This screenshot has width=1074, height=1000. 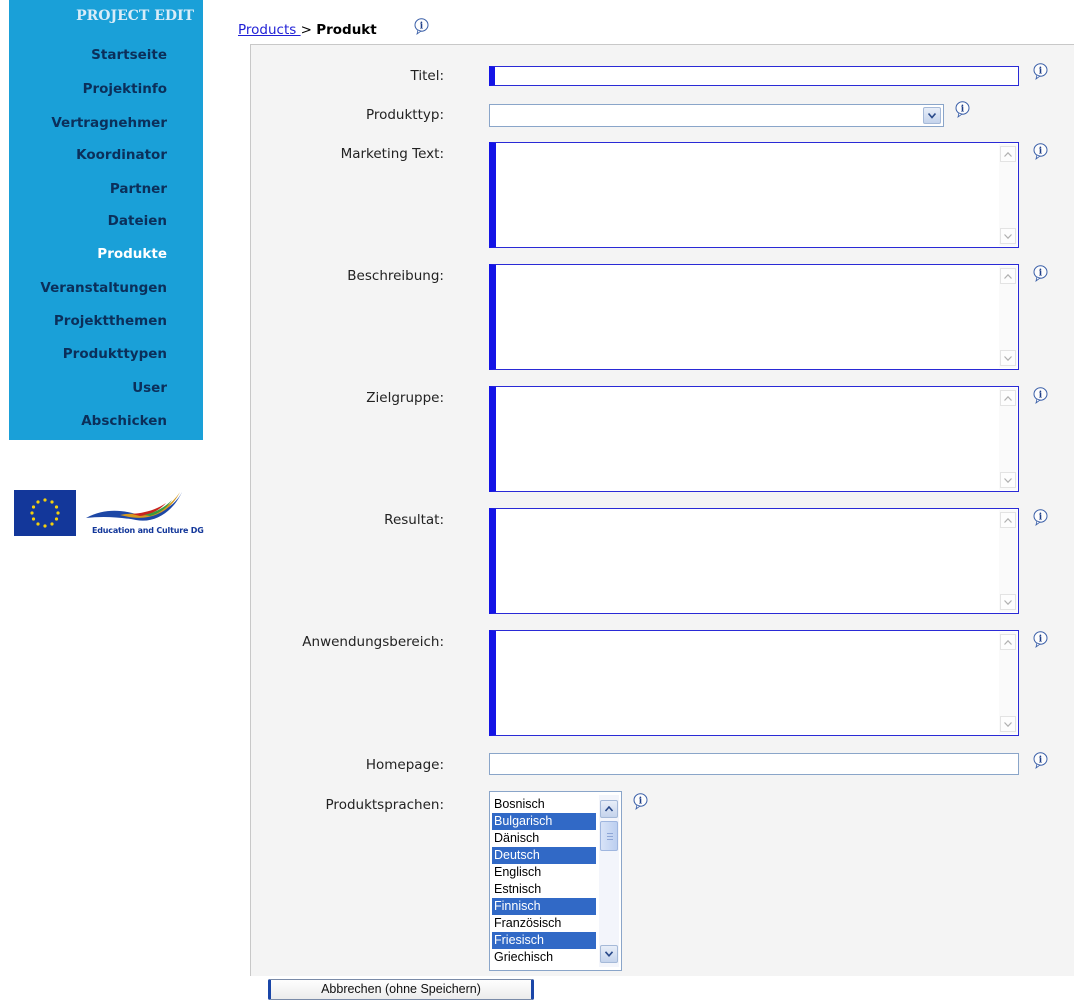 I want to click on resultat-label: Resultat:, so click(x=414, y=520).